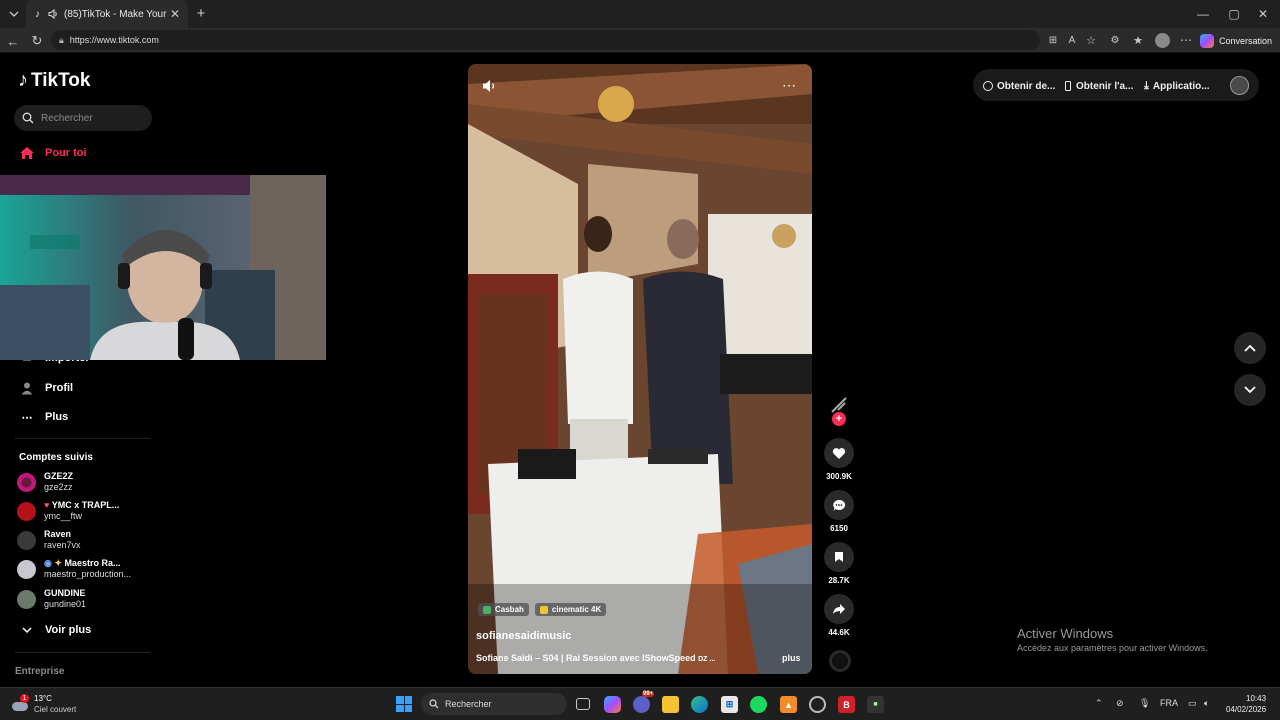 The image size is (1280, 720). What do you see at coordinates (1203, 14) in the screenshot?
I see `minimize-icon: —` at bounding box center [1203, 14].